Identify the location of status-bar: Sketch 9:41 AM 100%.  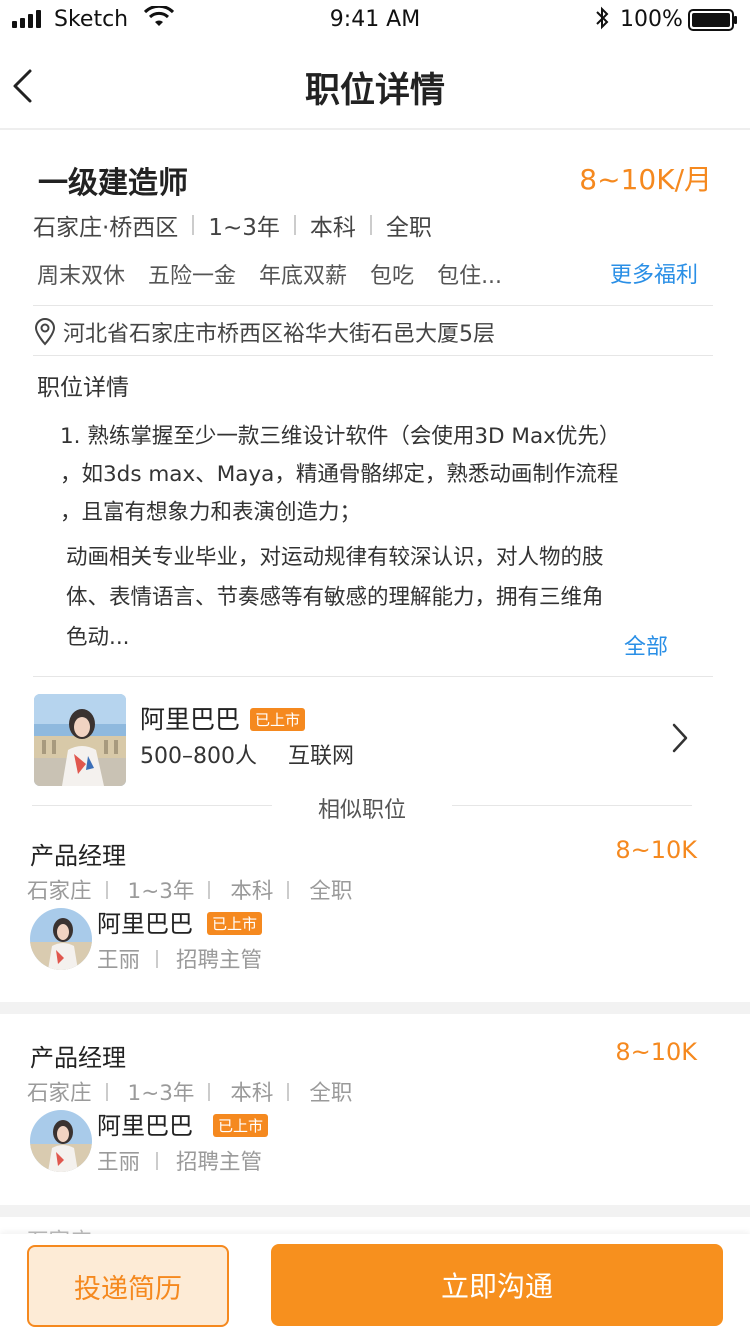
(375, 20).